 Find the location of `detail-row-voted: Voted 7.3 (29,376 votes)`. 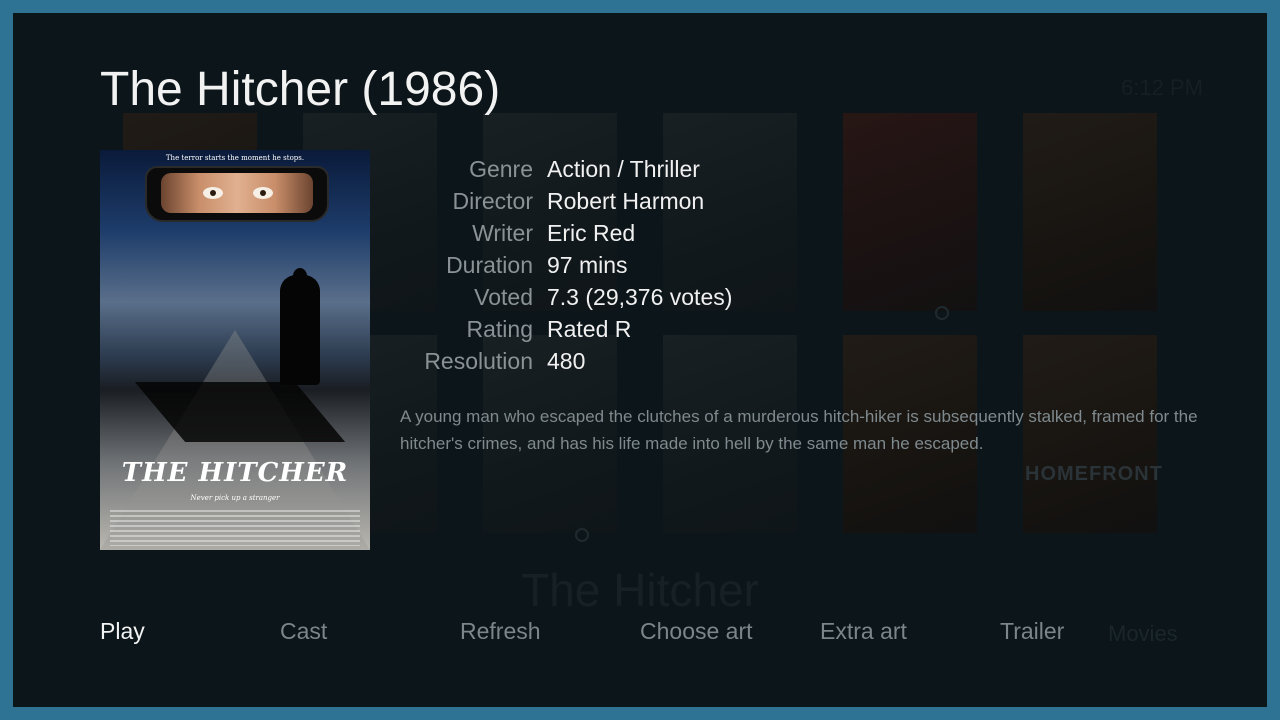

detail-row-voted: Voted 7.3 (29,376 votes) is located at coordinates (693, 297).